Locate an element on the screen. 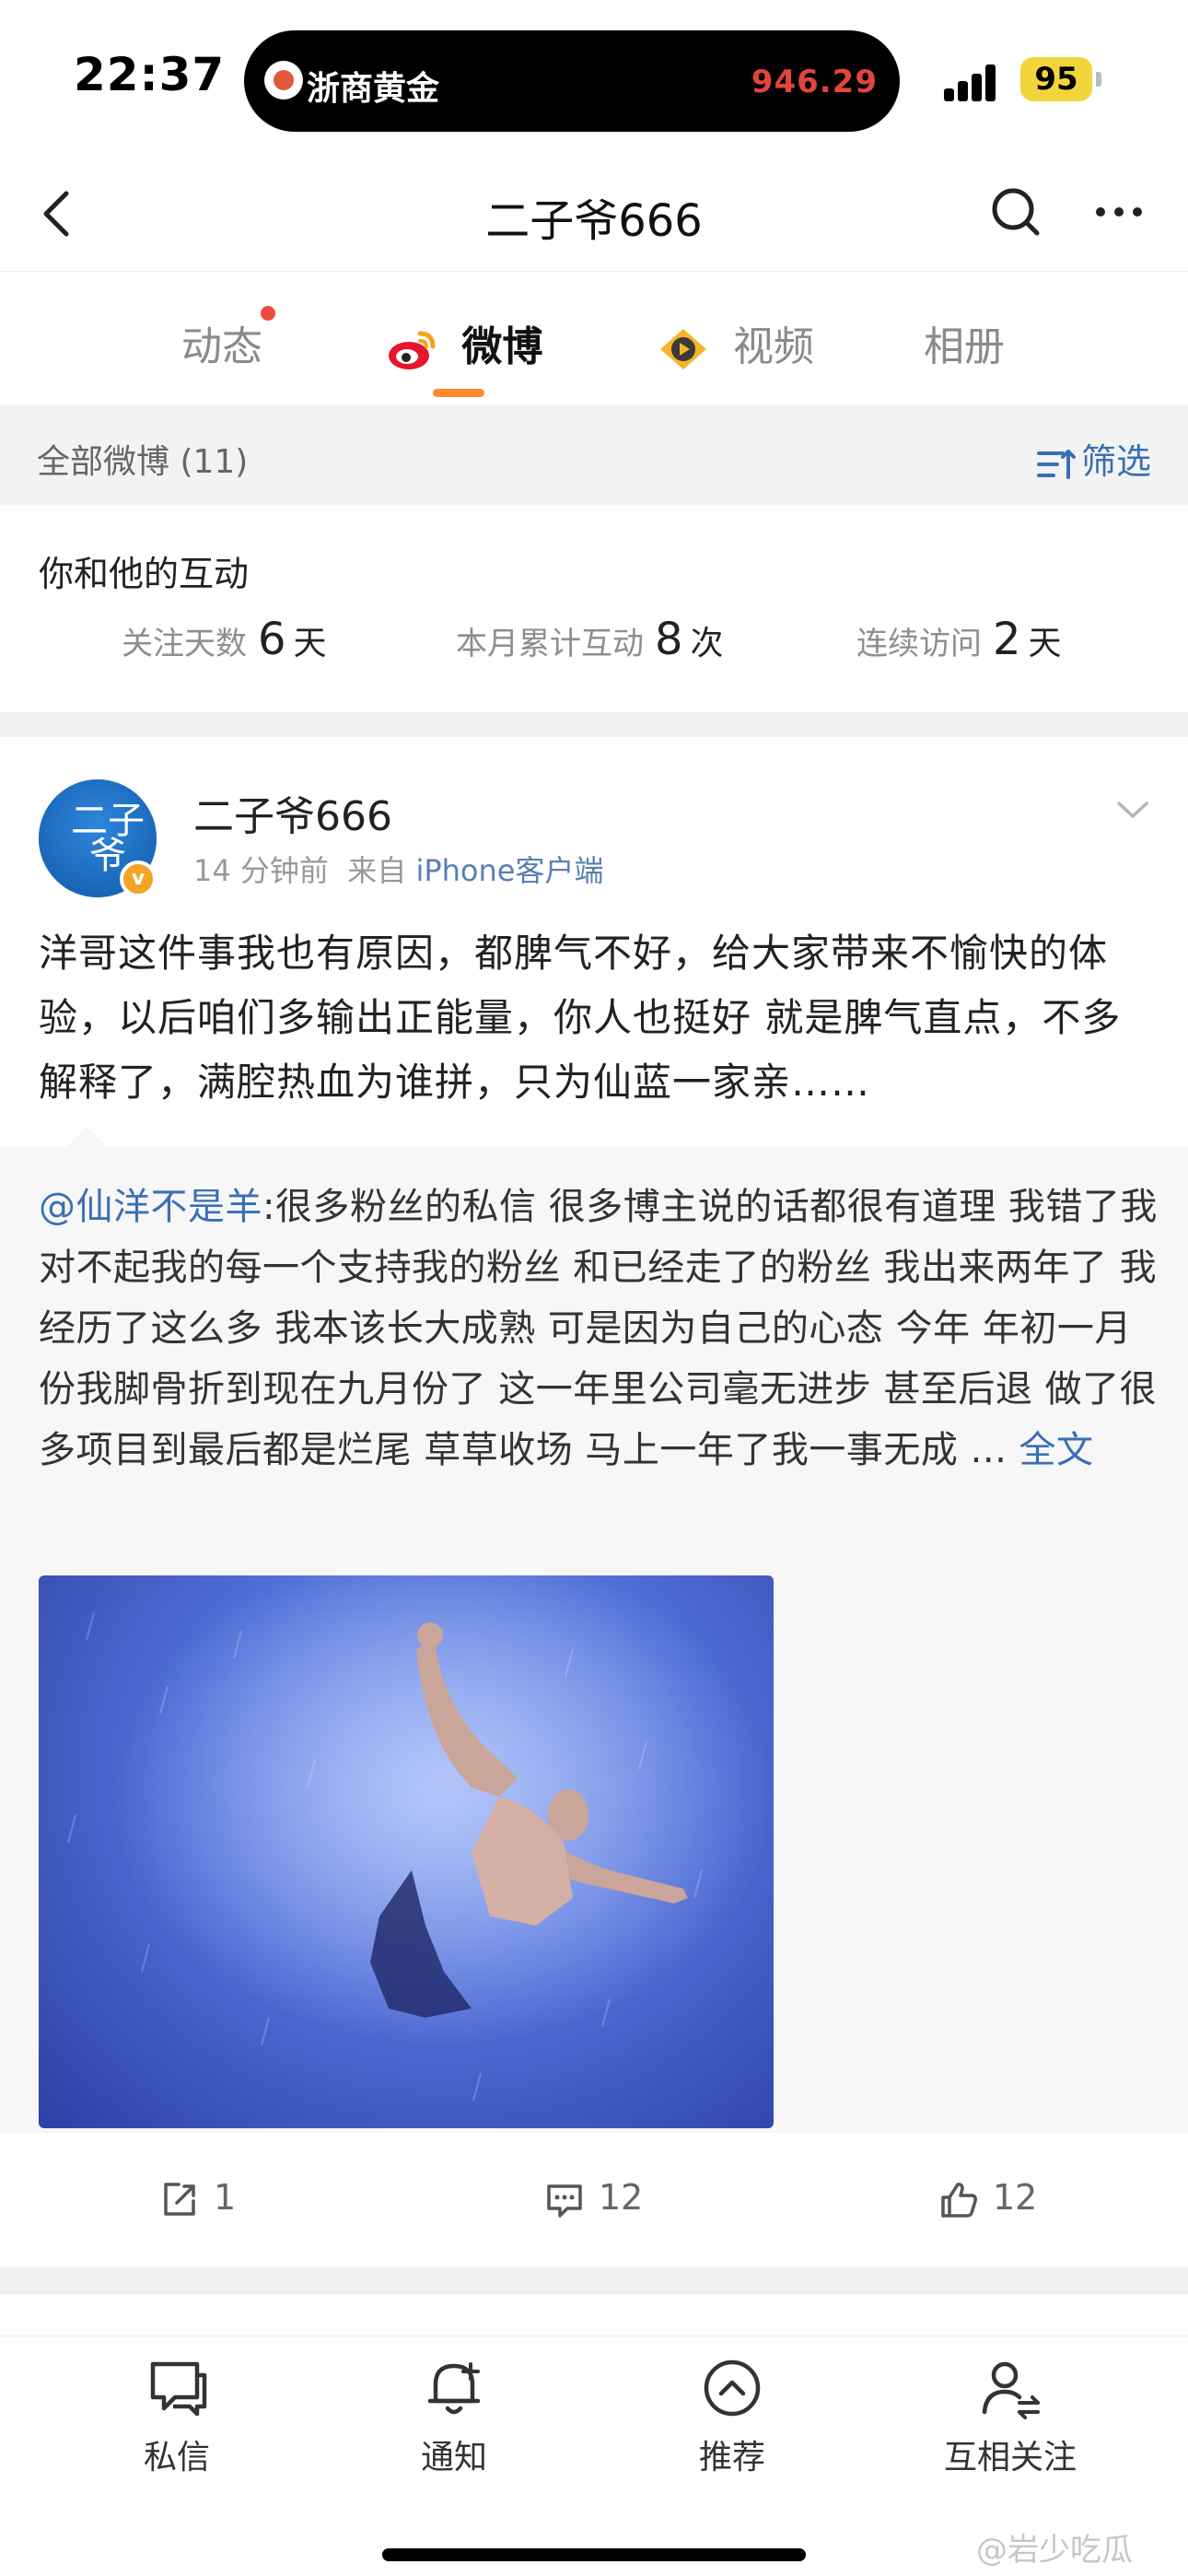 The width and height of the screenshot is (1188, 2576). video-icon is located at coordinates (683, 349).